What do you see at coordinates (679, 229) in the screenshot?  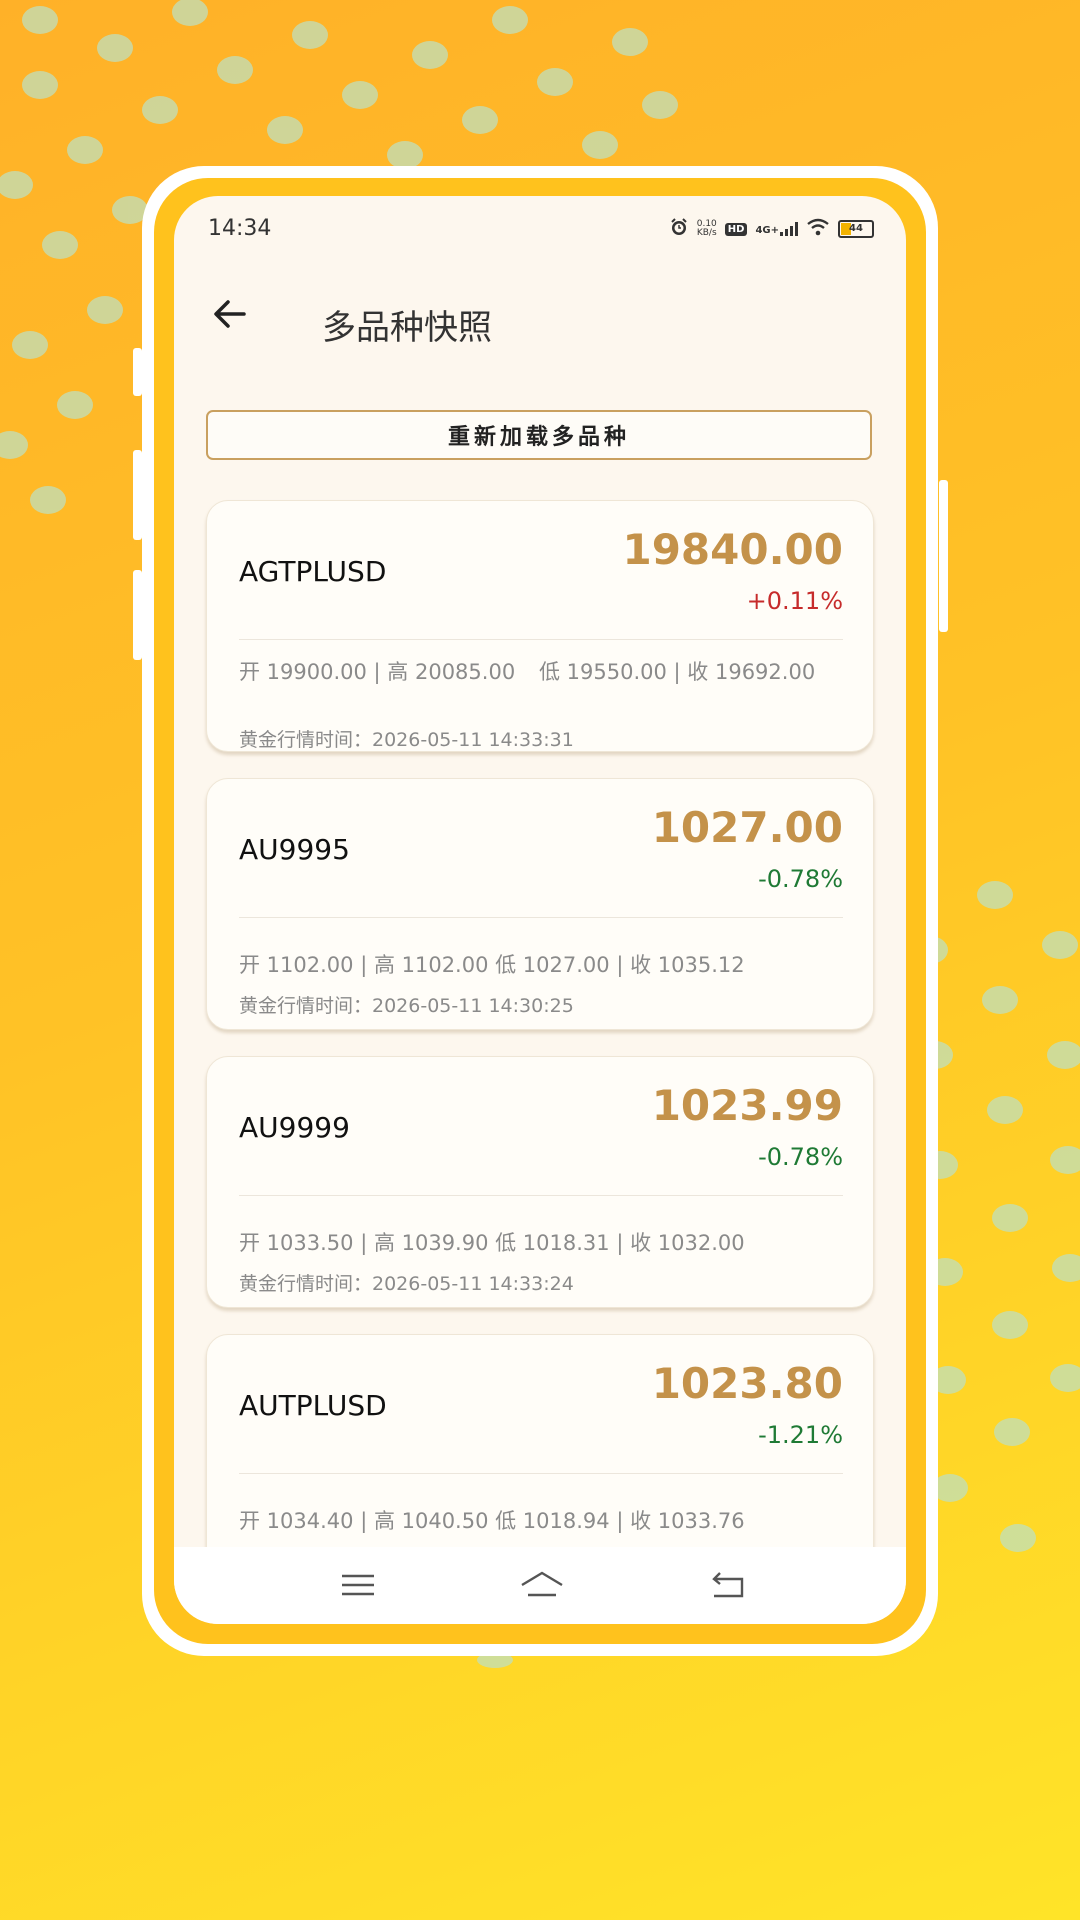 I see `alarm-icon` at bounding box center [679, 229].